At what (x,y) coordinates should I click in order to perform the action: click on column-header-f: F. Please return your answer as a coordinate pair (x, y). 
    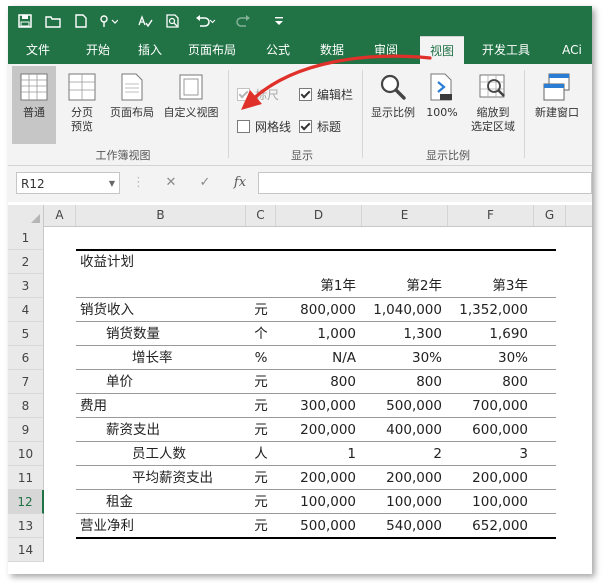
    Looking at the image, I should click on (491, 215).